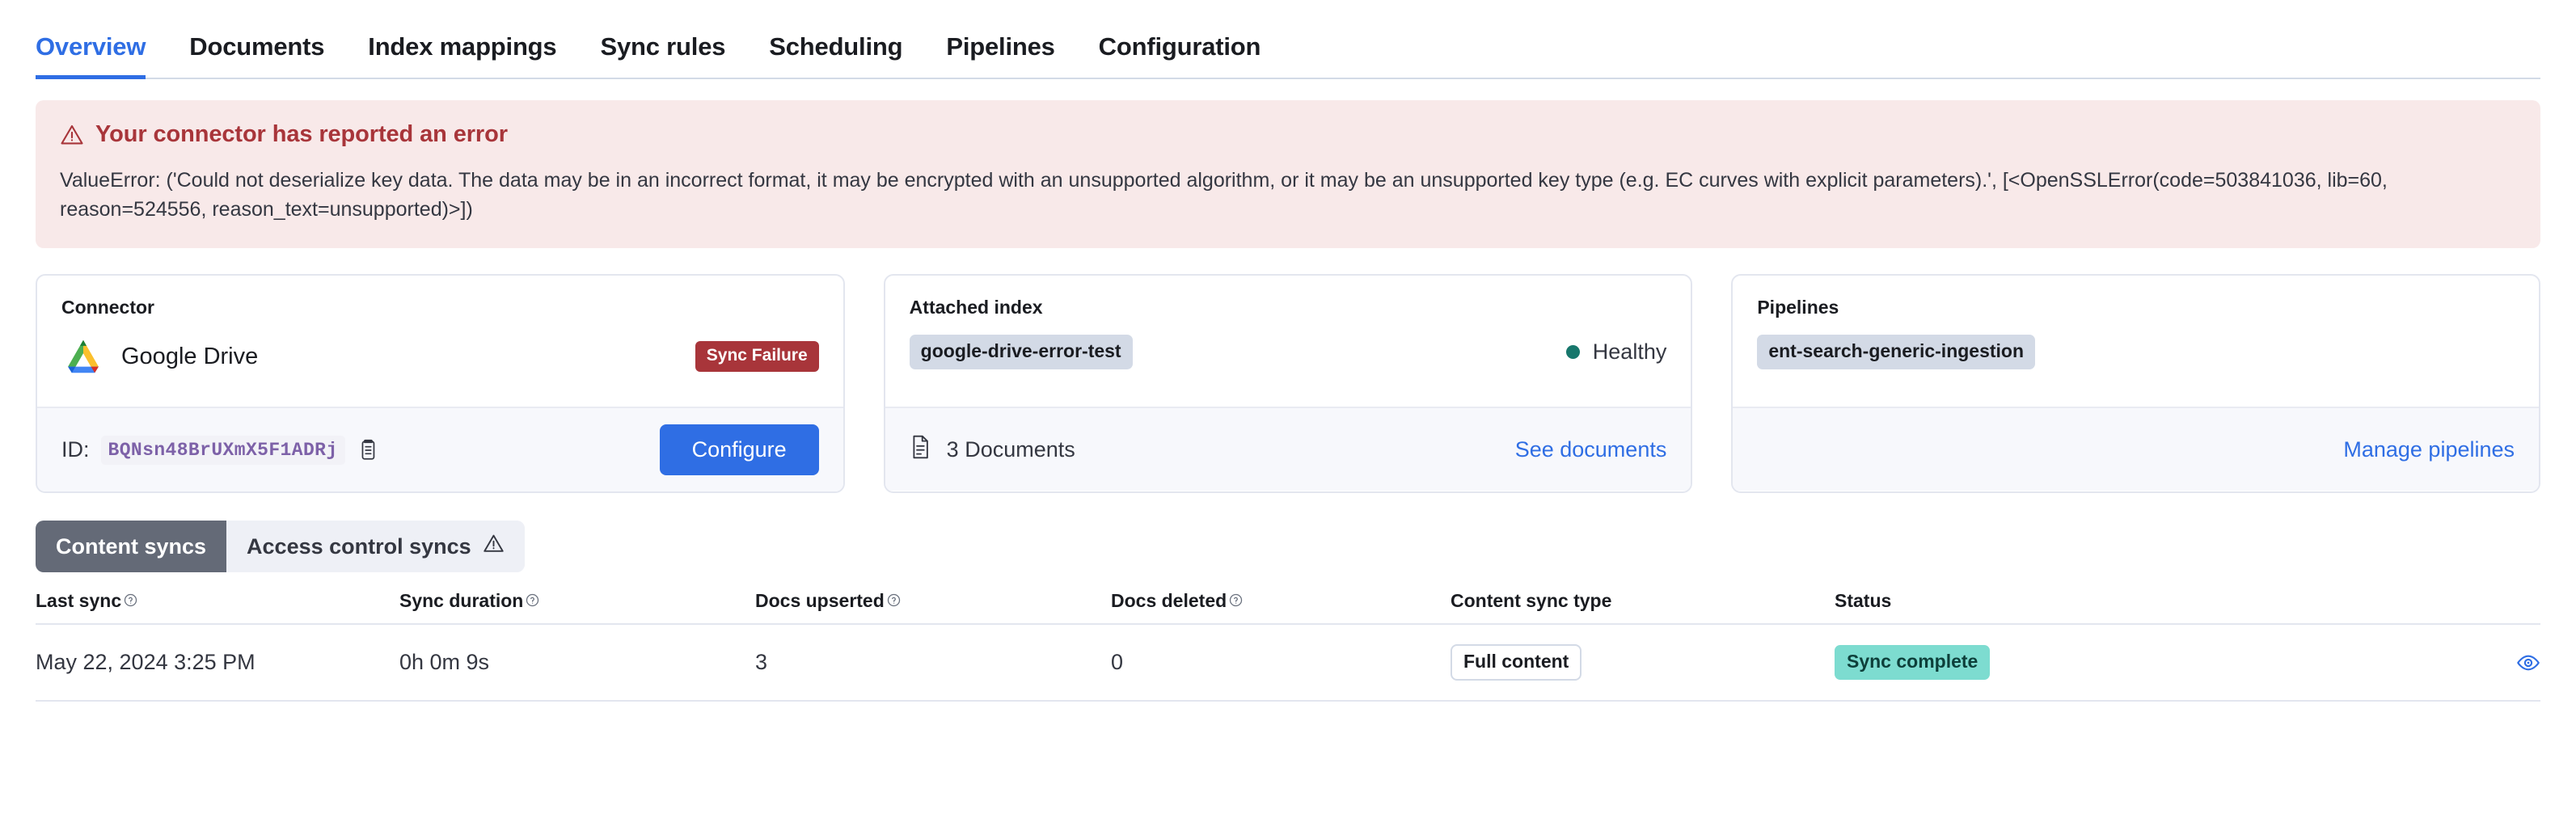 The image size is (2576, 818). Describe the element at coordinates (933, 601) in the screenshot. I see `column-header-docs-upserted: Docs upserted` at that location.